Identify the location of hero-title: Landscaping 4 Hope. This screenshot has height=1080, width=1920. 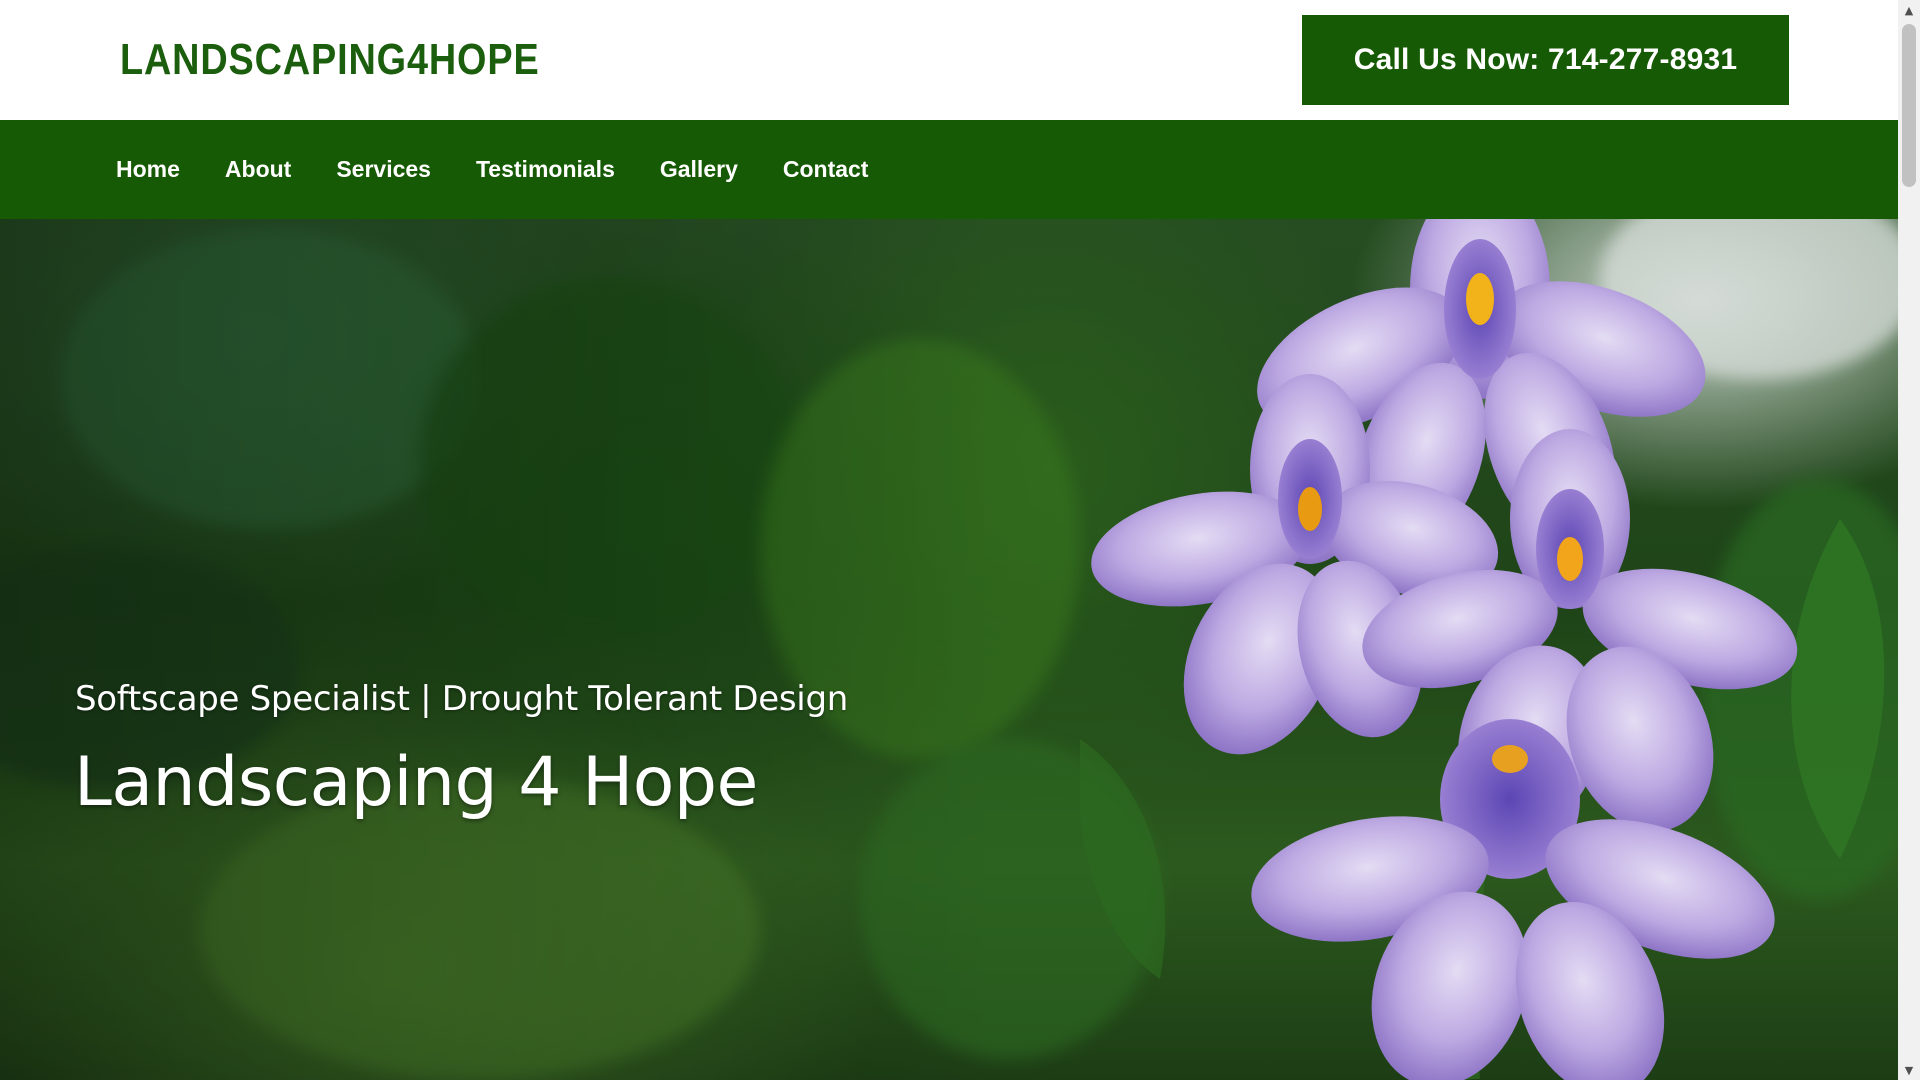
(416, 782).